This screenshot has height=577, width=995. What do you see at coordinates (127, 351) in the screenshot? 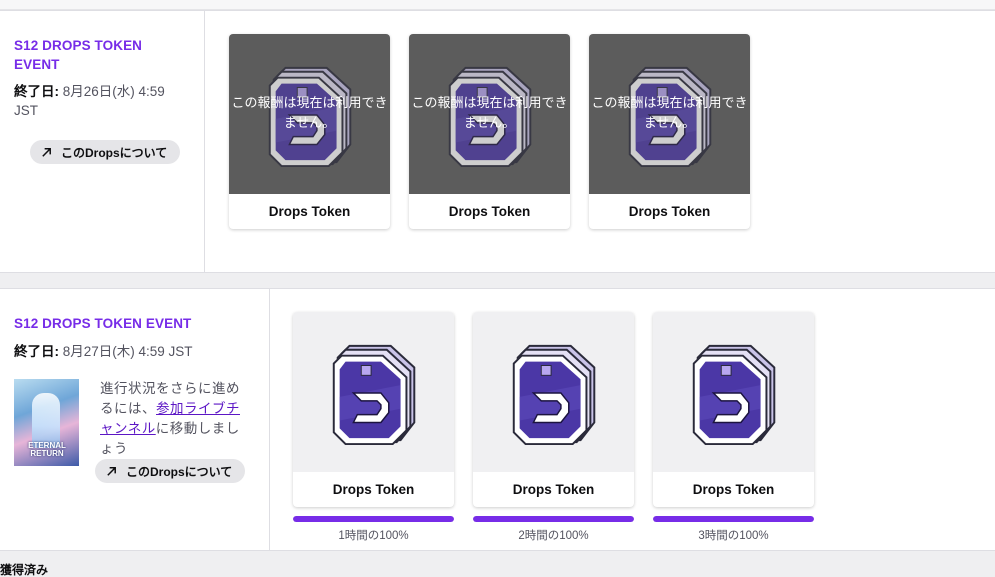
I see `end-date-value: 8月27日(木) 4:59 JST` at bounding box center [127, 351].